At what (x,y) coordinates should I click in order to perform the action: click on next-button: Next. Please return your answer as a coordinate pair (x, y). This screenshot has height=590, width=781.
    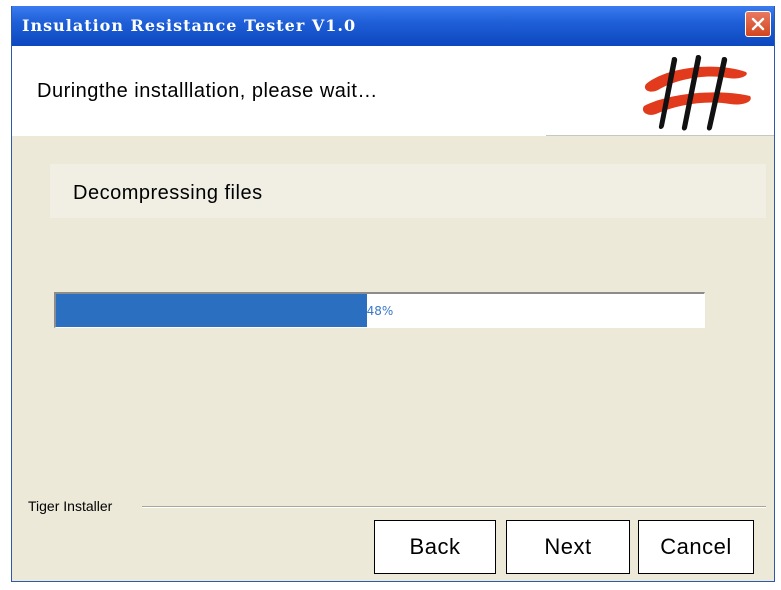
    Looking at the image, I should click on (568, 547).